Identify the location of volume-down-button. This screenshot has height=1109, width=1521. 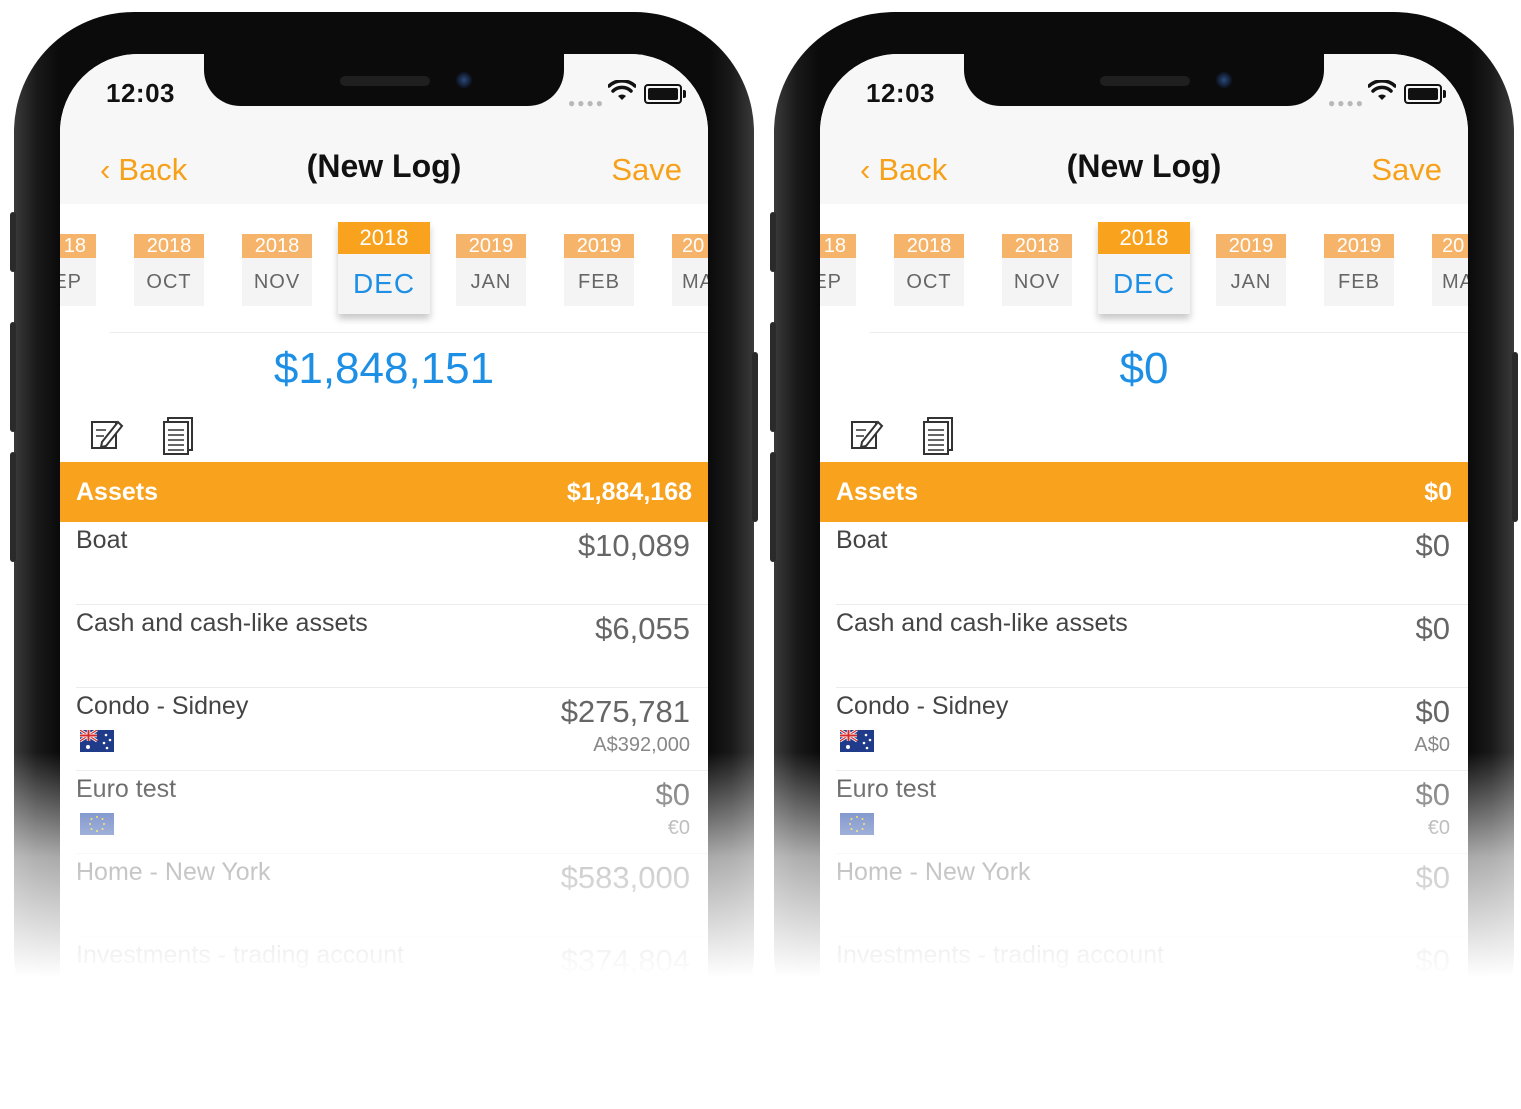
(13, 507).